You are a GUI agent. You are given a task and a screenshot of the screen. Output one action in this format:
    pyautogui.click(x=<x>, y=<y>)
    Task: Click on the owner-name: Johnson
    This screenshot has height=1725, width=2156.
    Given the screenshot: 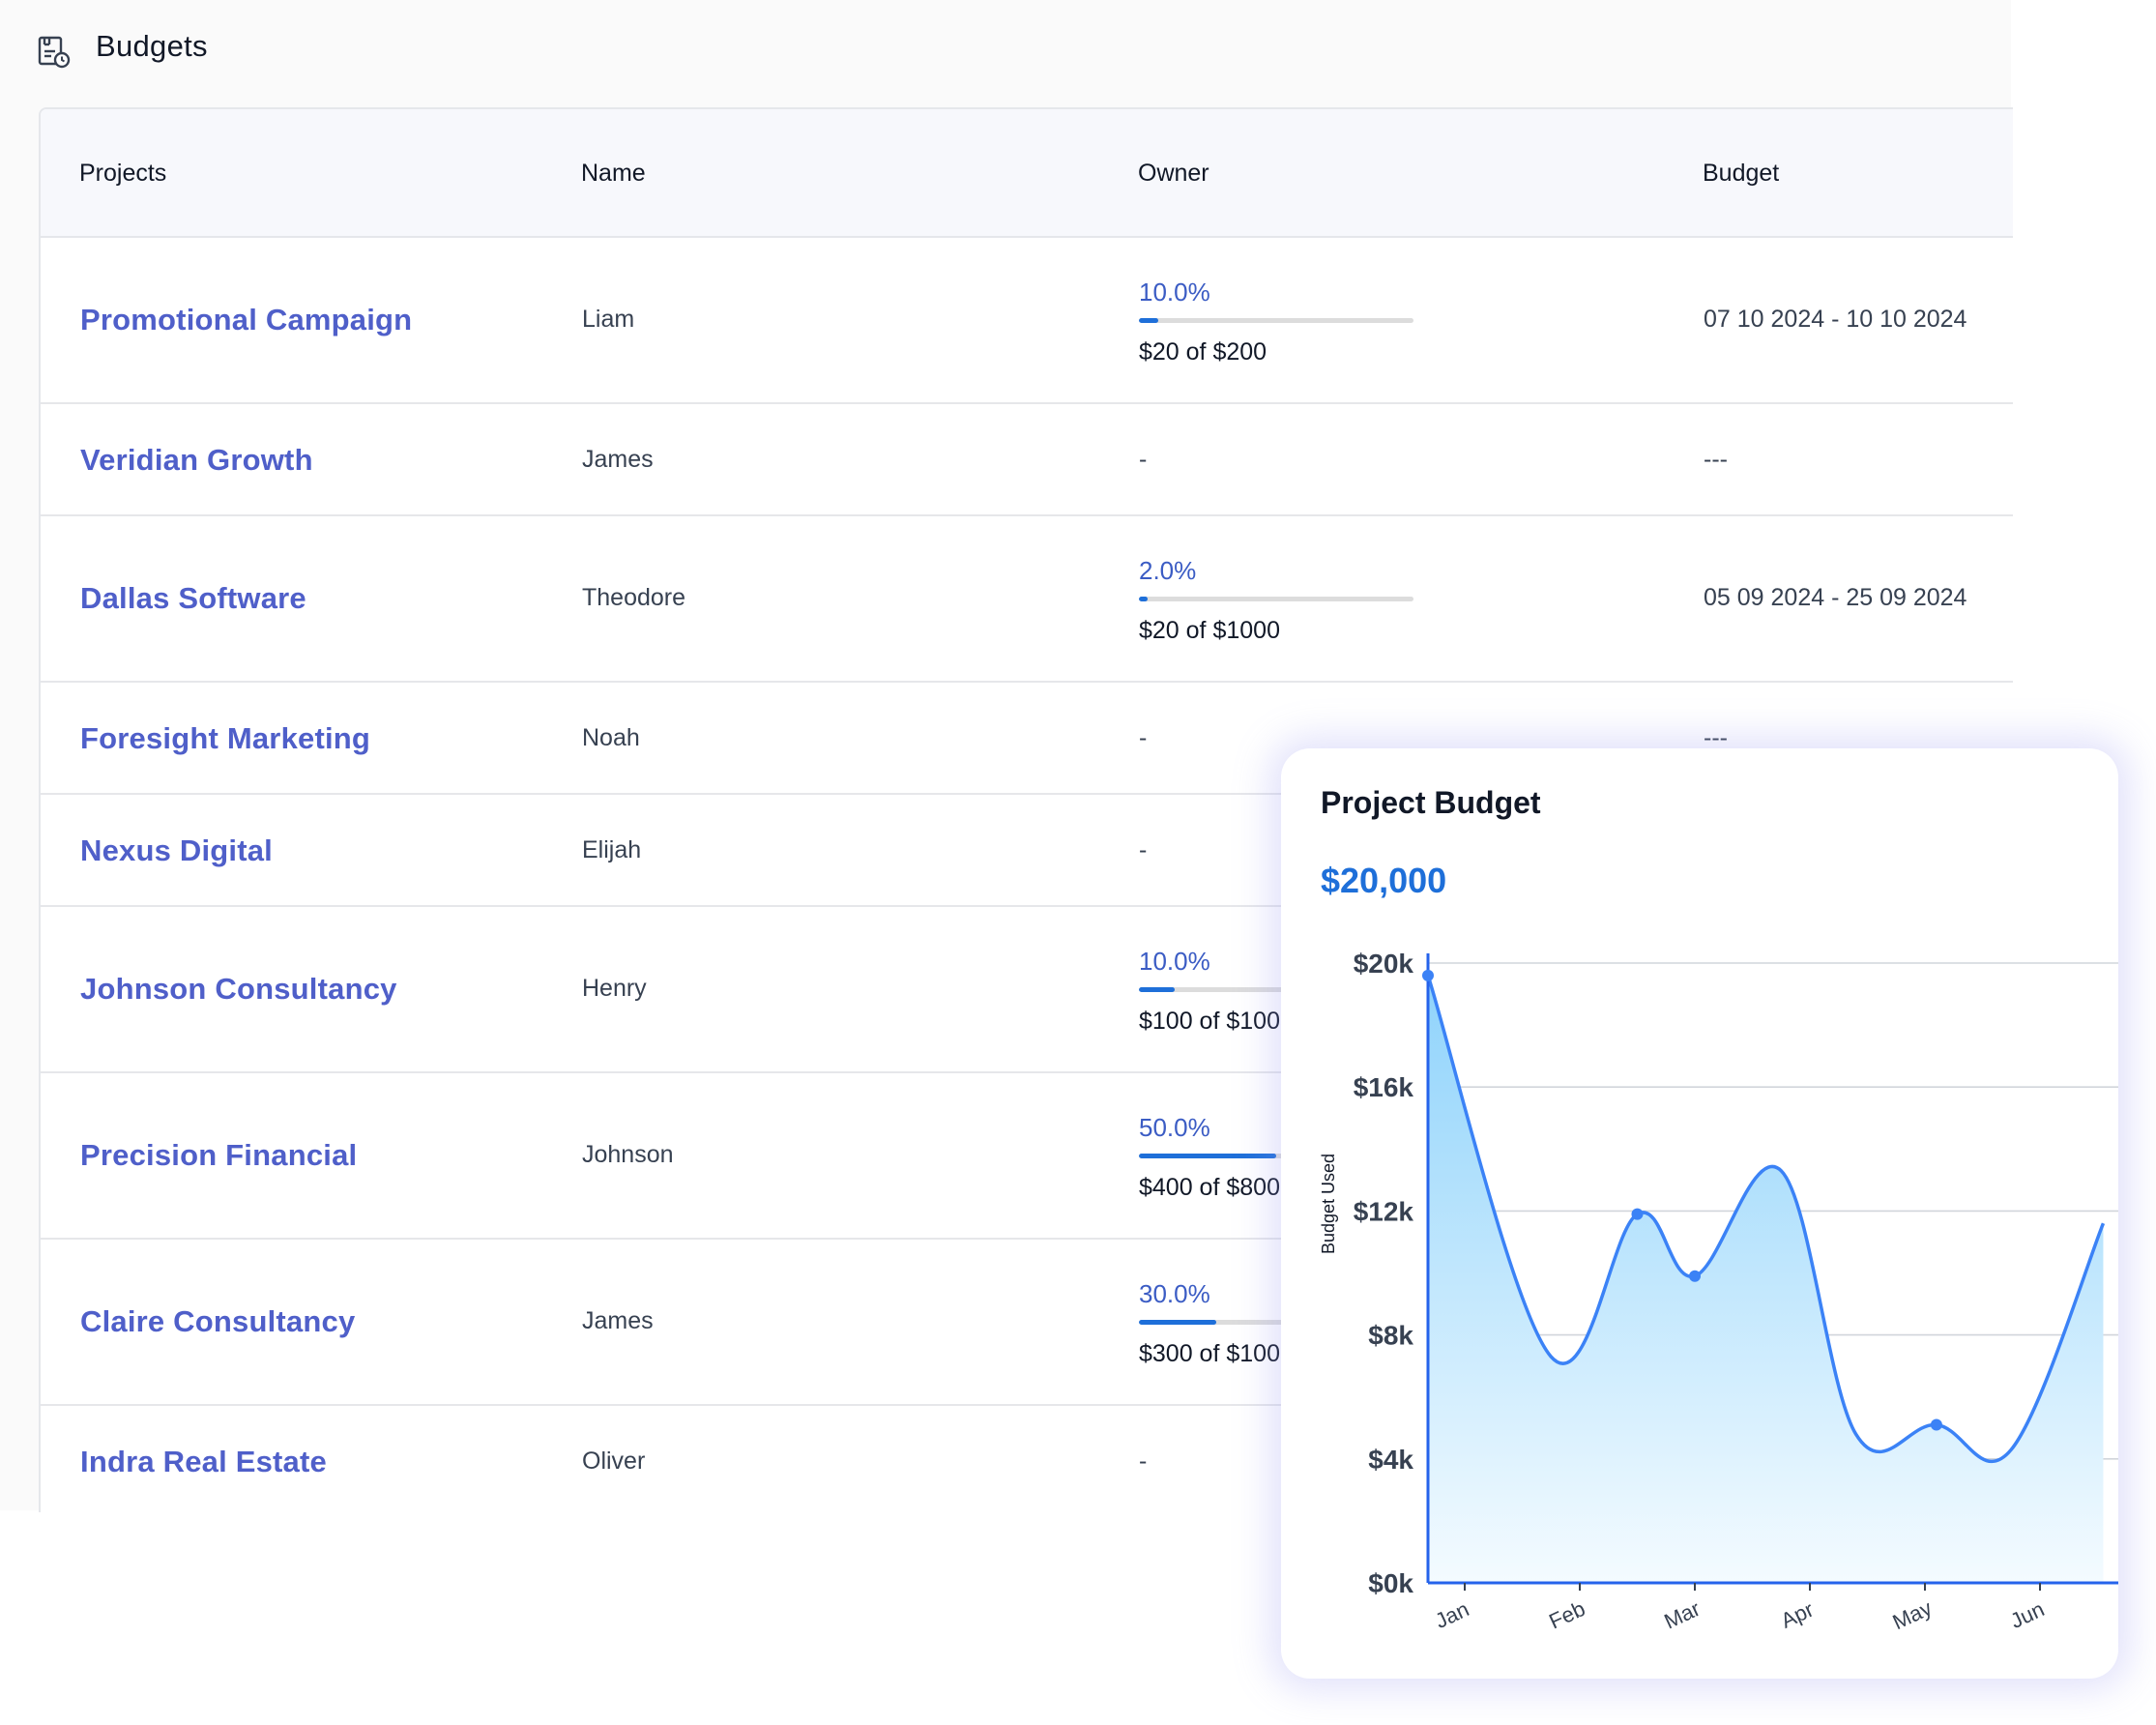 What is the action you would take?
    pyautogui.click(x=628, y=1154)
    